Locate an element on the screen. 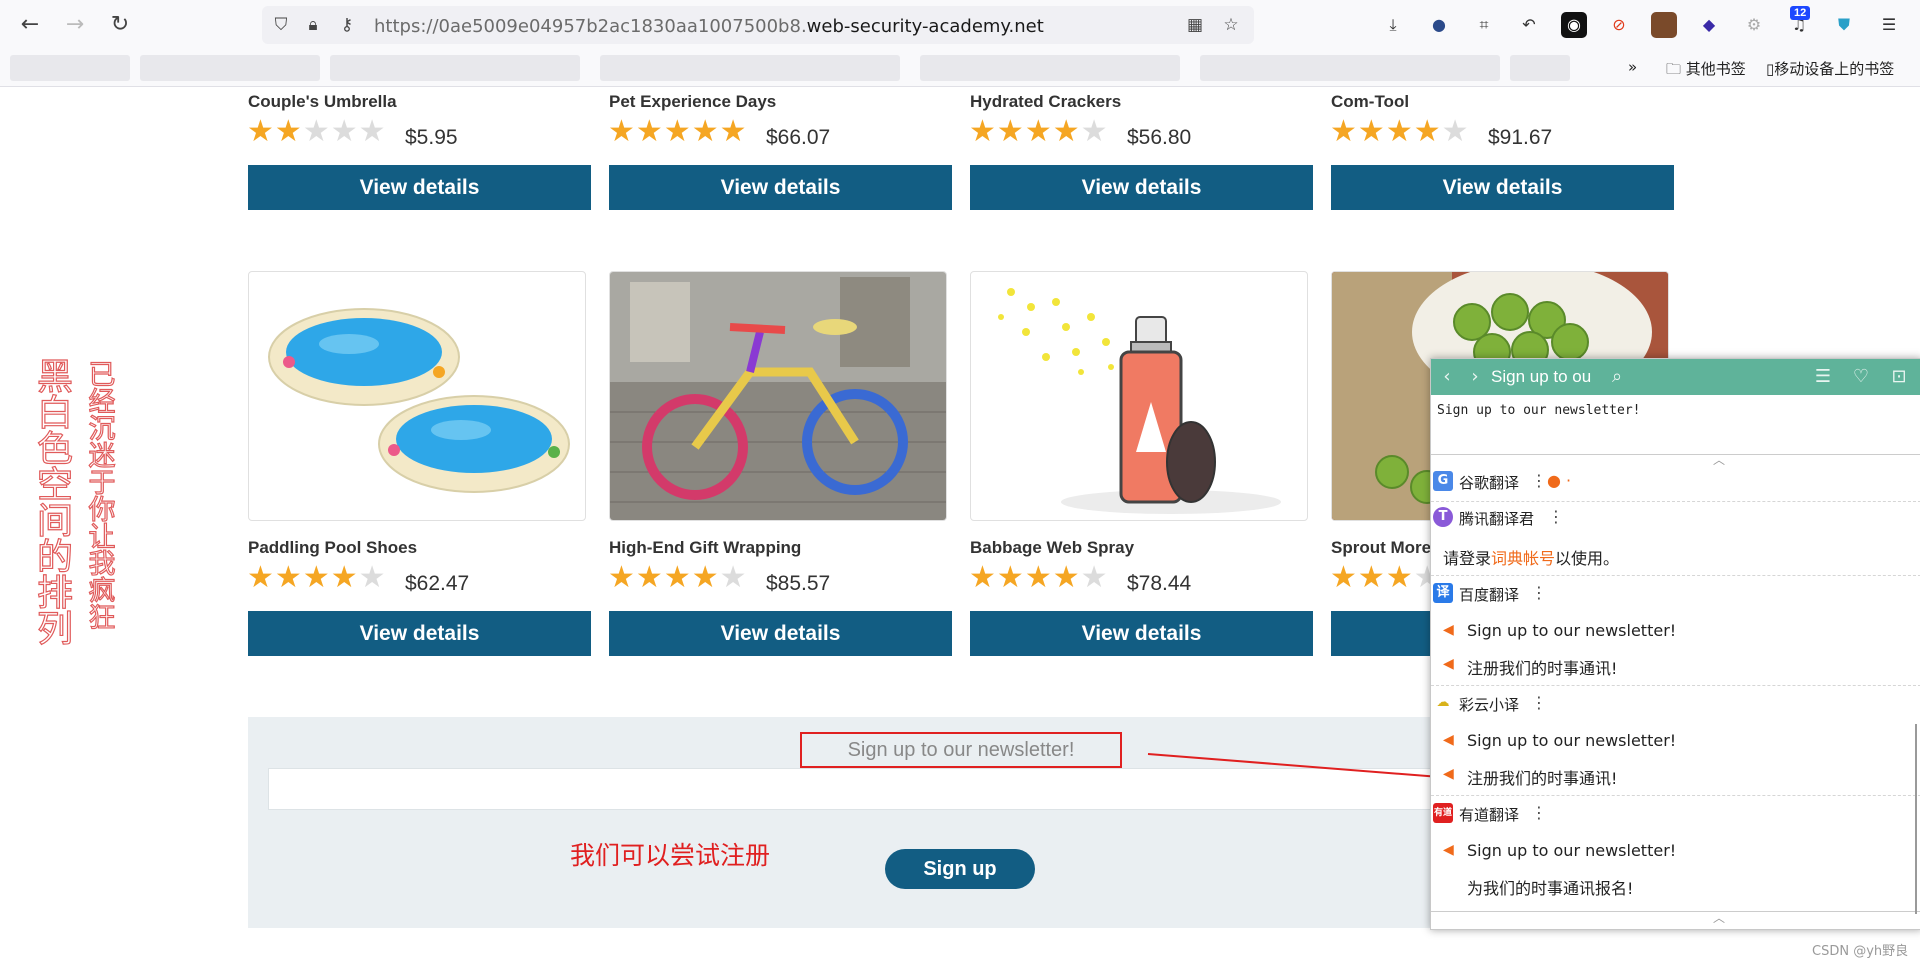 This screenshot has height=965, width=1920. product-title: Hydrated Crackers is located at coordinates (1046, 101).